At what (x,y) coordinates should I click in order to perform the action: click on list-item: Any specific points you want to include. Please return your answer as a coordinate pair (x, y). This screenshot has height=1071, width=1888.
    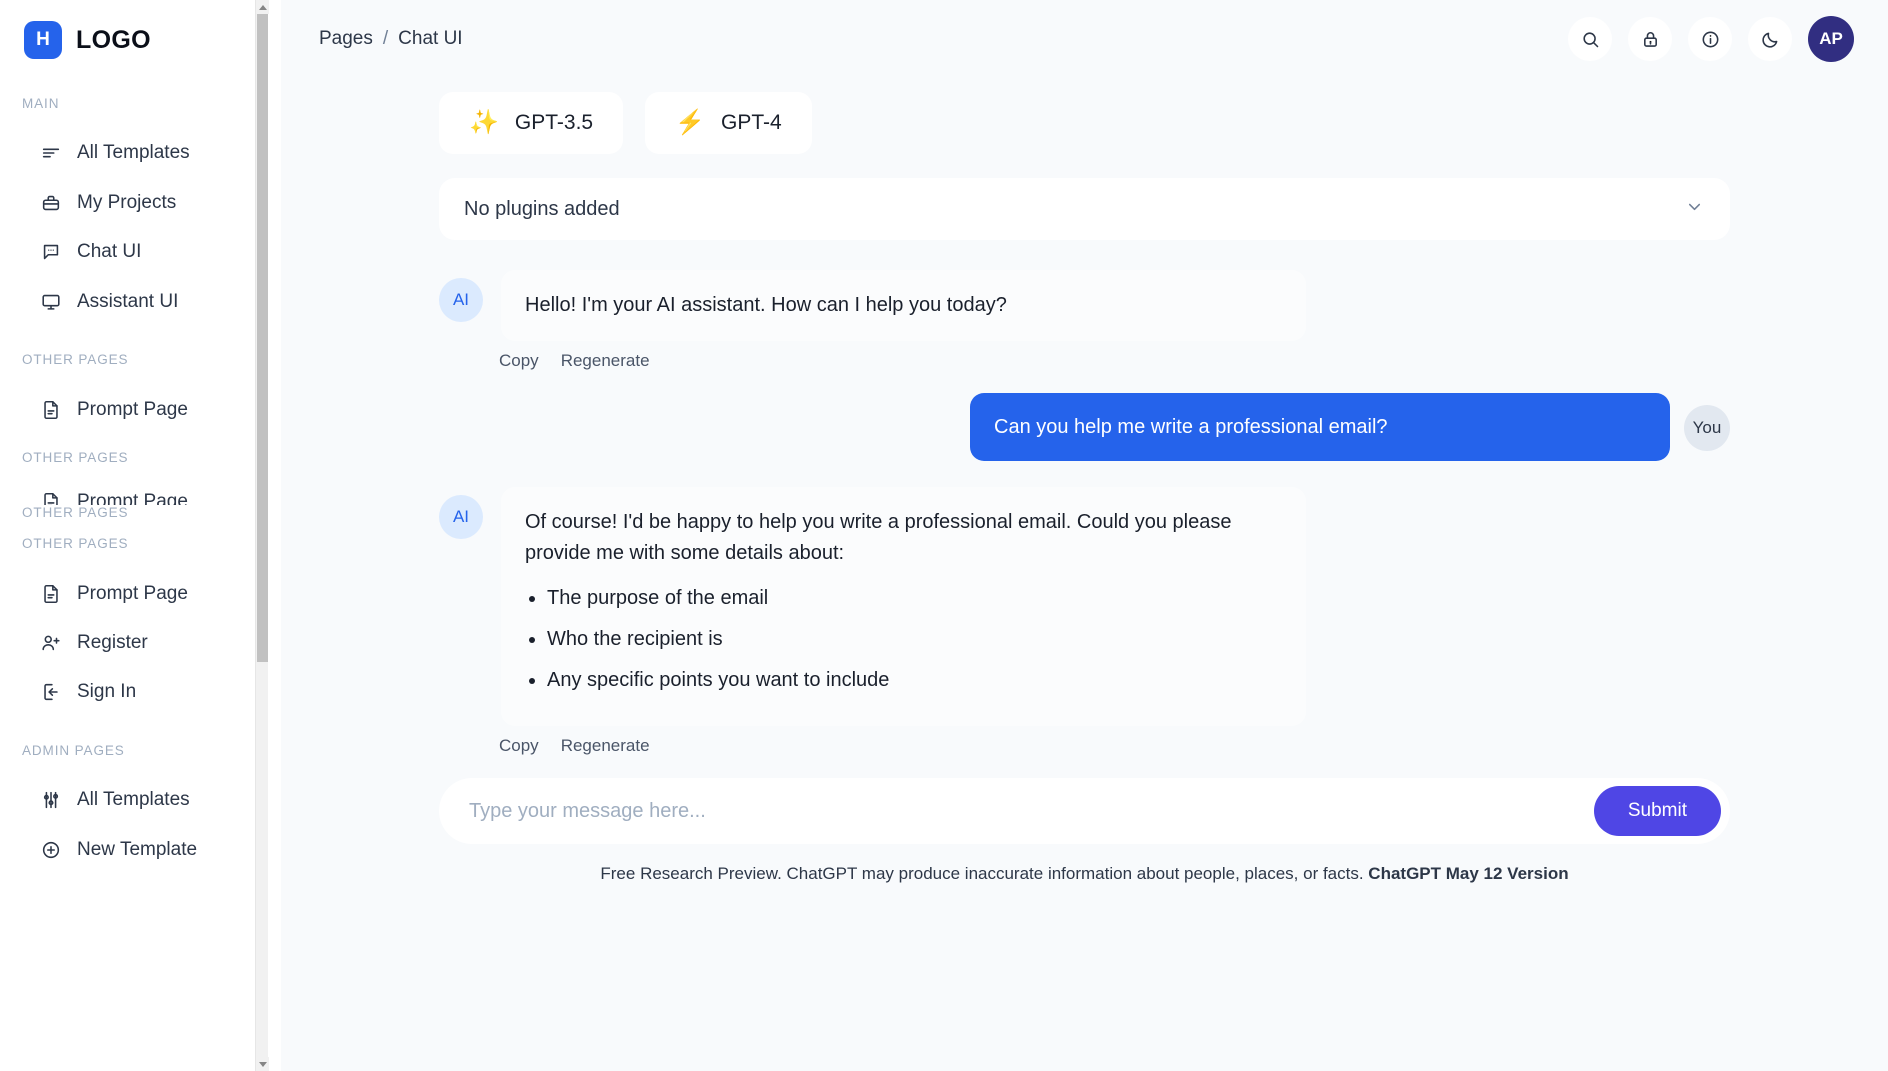
    Looking at the image, I should click on (914, 680).